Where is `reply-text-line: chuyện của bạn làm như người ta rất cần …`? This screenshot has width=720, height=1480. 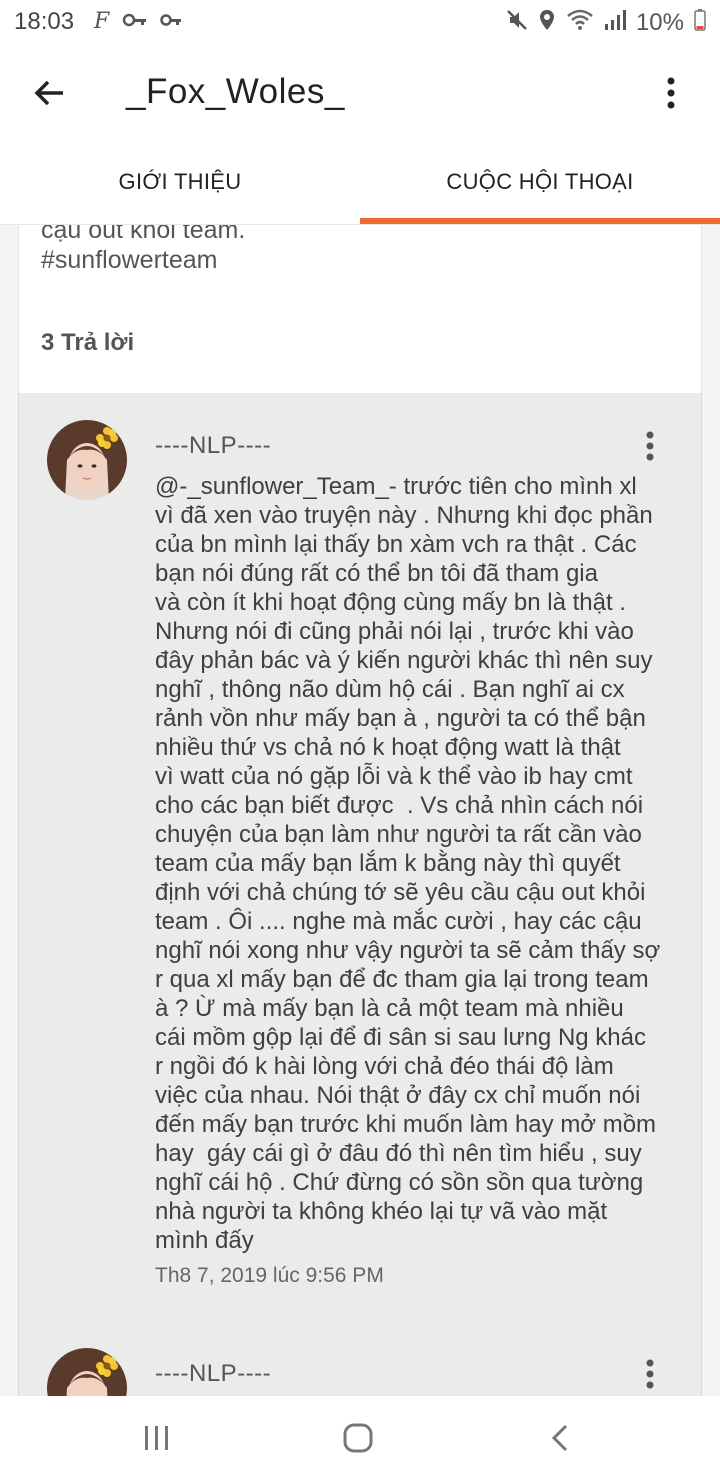 reply-text-line: chuyện của bạn làm như người ta rất cần … is located at coordinates (398, 834).